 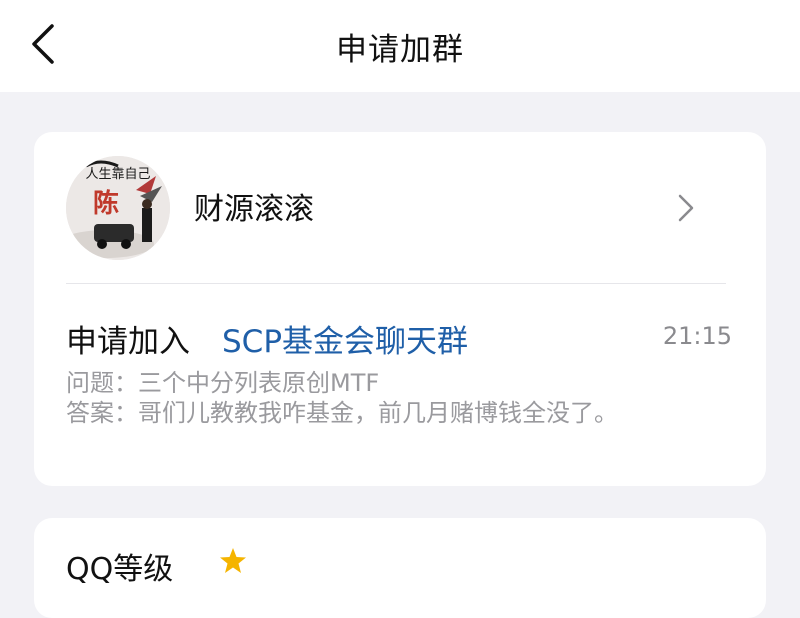 I want to click on group-name-link: SCP基金会聊天群, so click(x=345, y=342).